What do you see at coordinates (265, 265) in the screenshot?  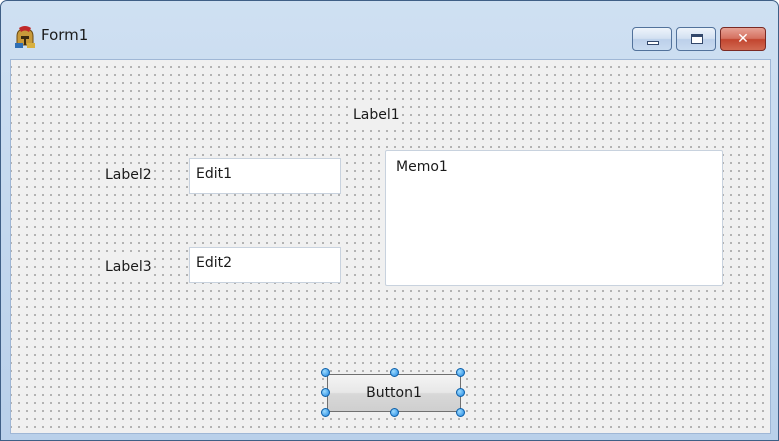 I see `edit2-input: Edit2` at bounding box center [265, 265].